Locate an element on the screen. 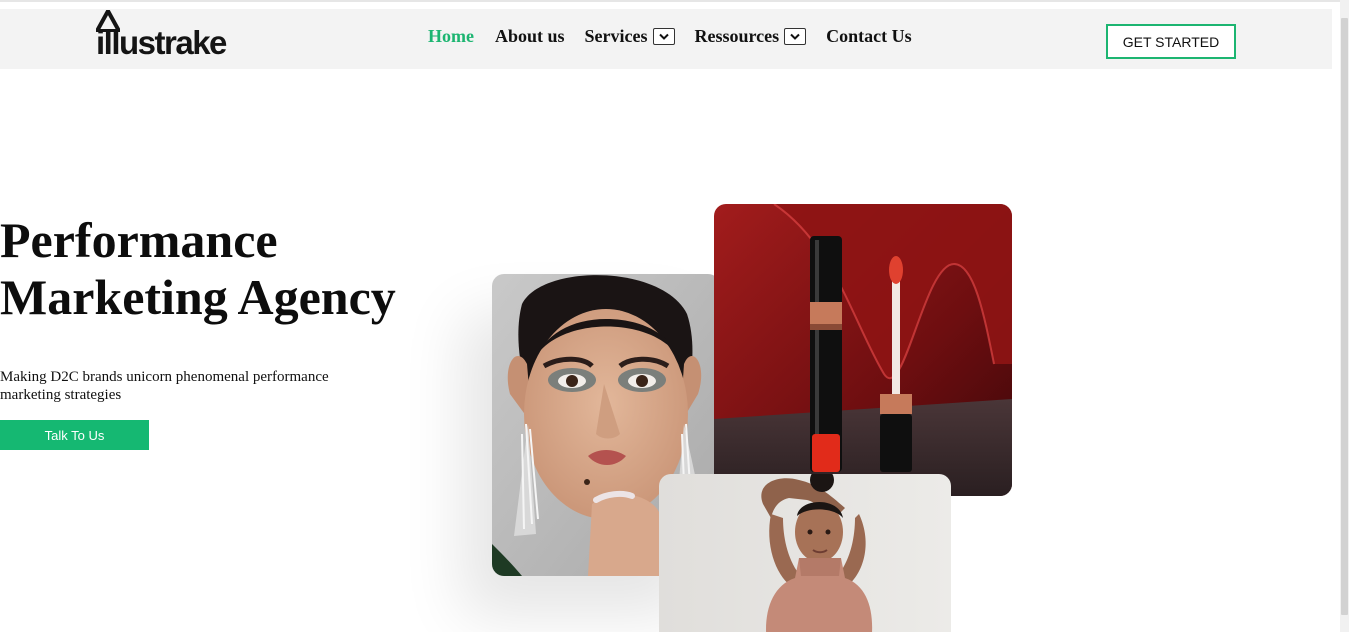 This screenshot has width=1349, height=632. talk-to-us-button: Talk To Us is located at coordinates (74, 435).